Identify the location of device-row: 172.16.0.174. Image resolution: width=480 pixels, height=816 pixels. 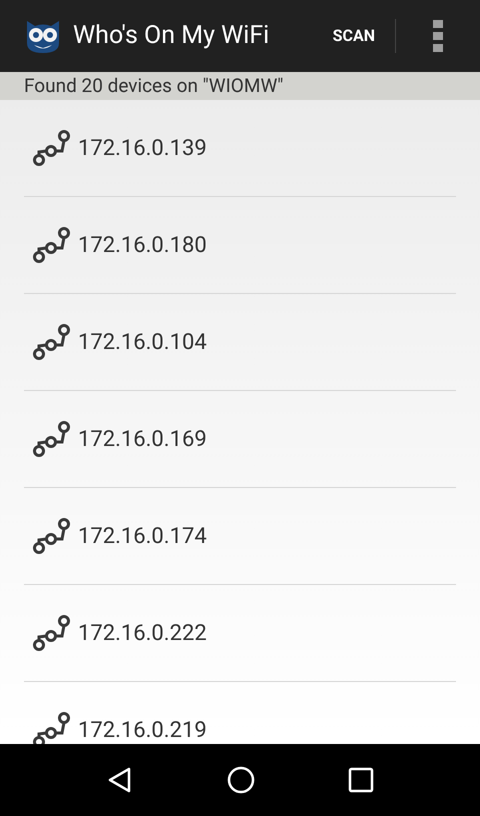
(240, 536).